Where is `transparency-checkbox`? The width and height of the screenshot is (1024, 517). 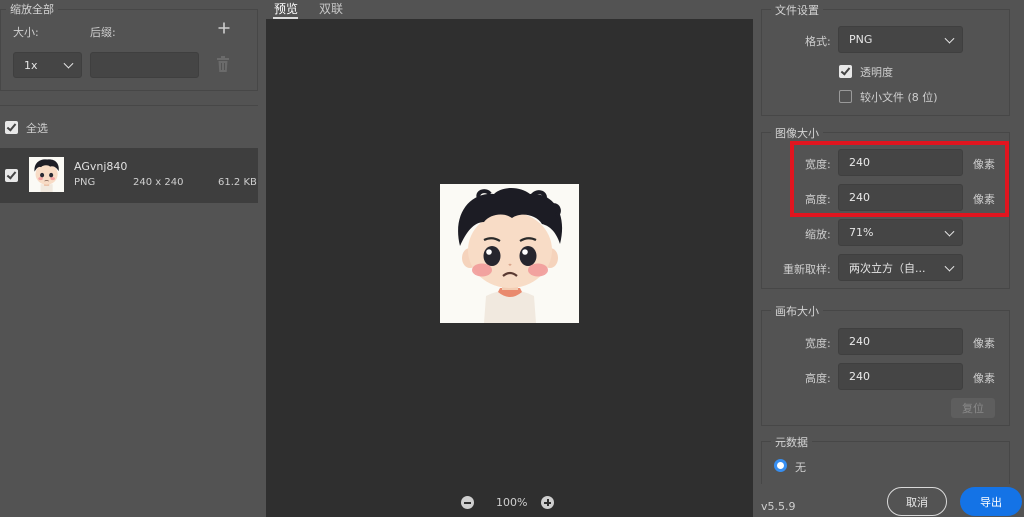 transparency-checkbox is located at coordinates (845, 71).